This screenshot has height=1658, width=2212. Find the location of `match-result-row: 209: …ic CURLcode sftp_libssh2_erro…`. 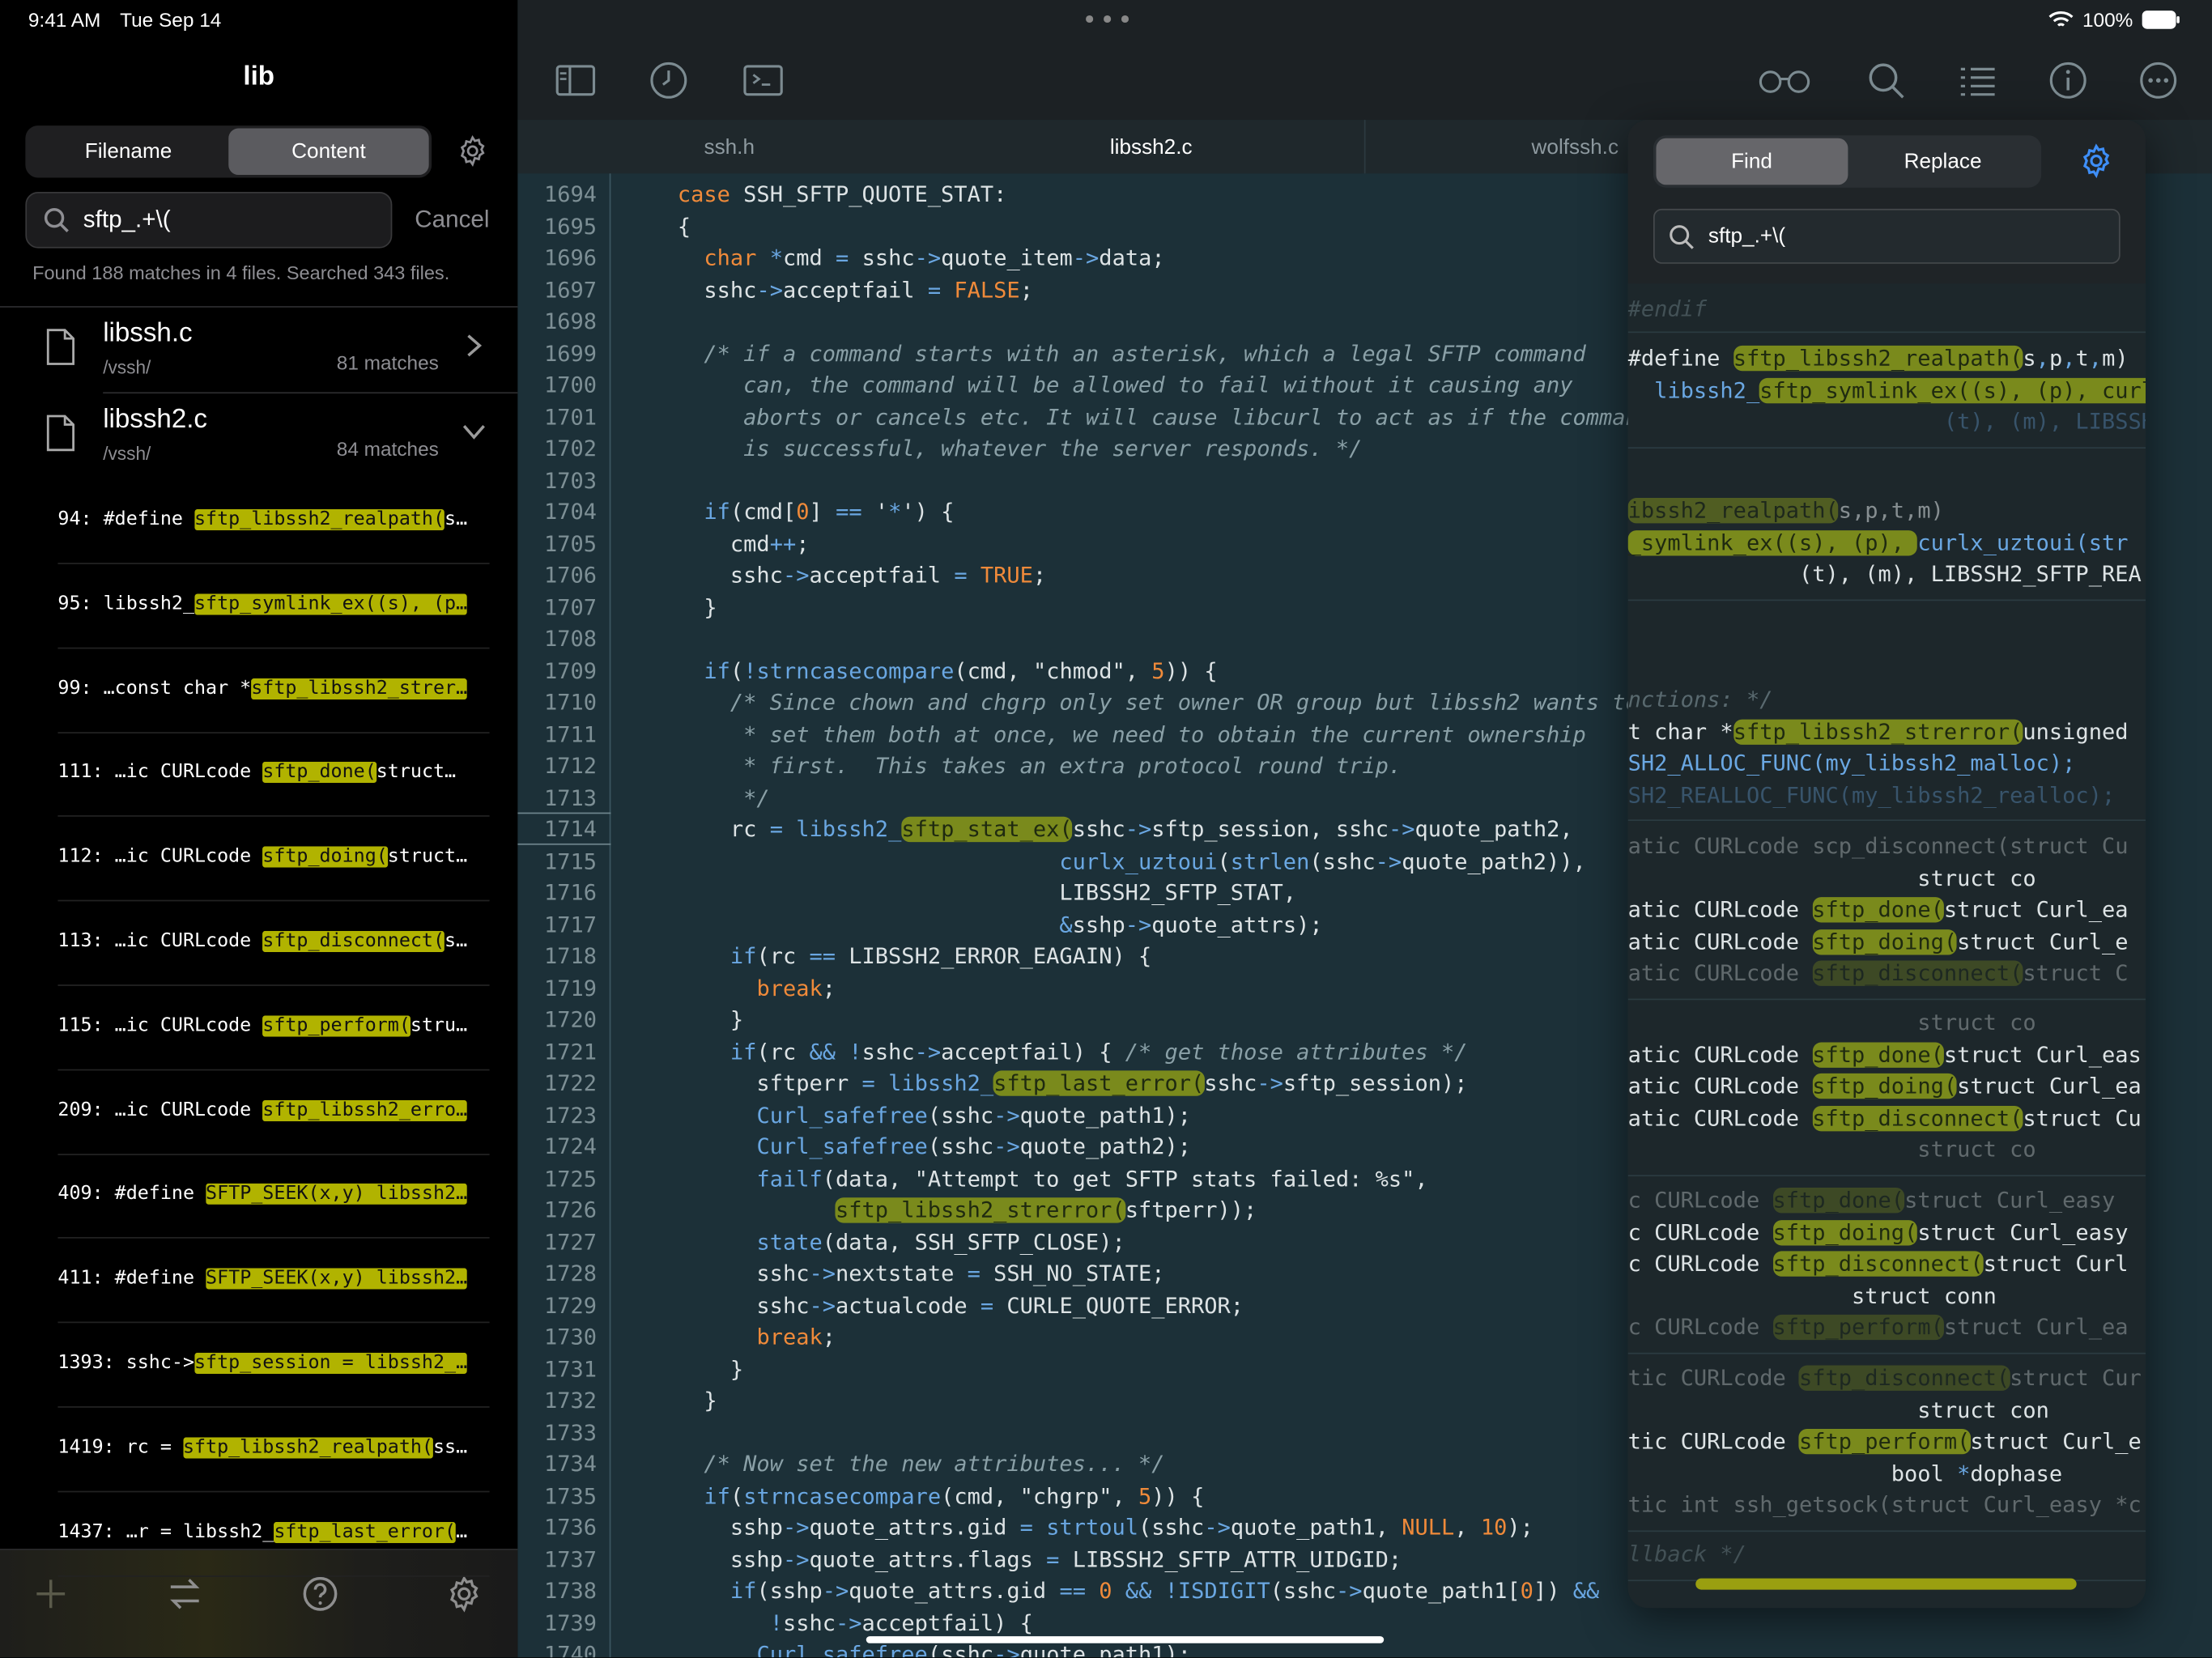

match-result-row: 209: …ic CURLcode sftp_libssh2_erro… is located at coordinates (259, 1112).